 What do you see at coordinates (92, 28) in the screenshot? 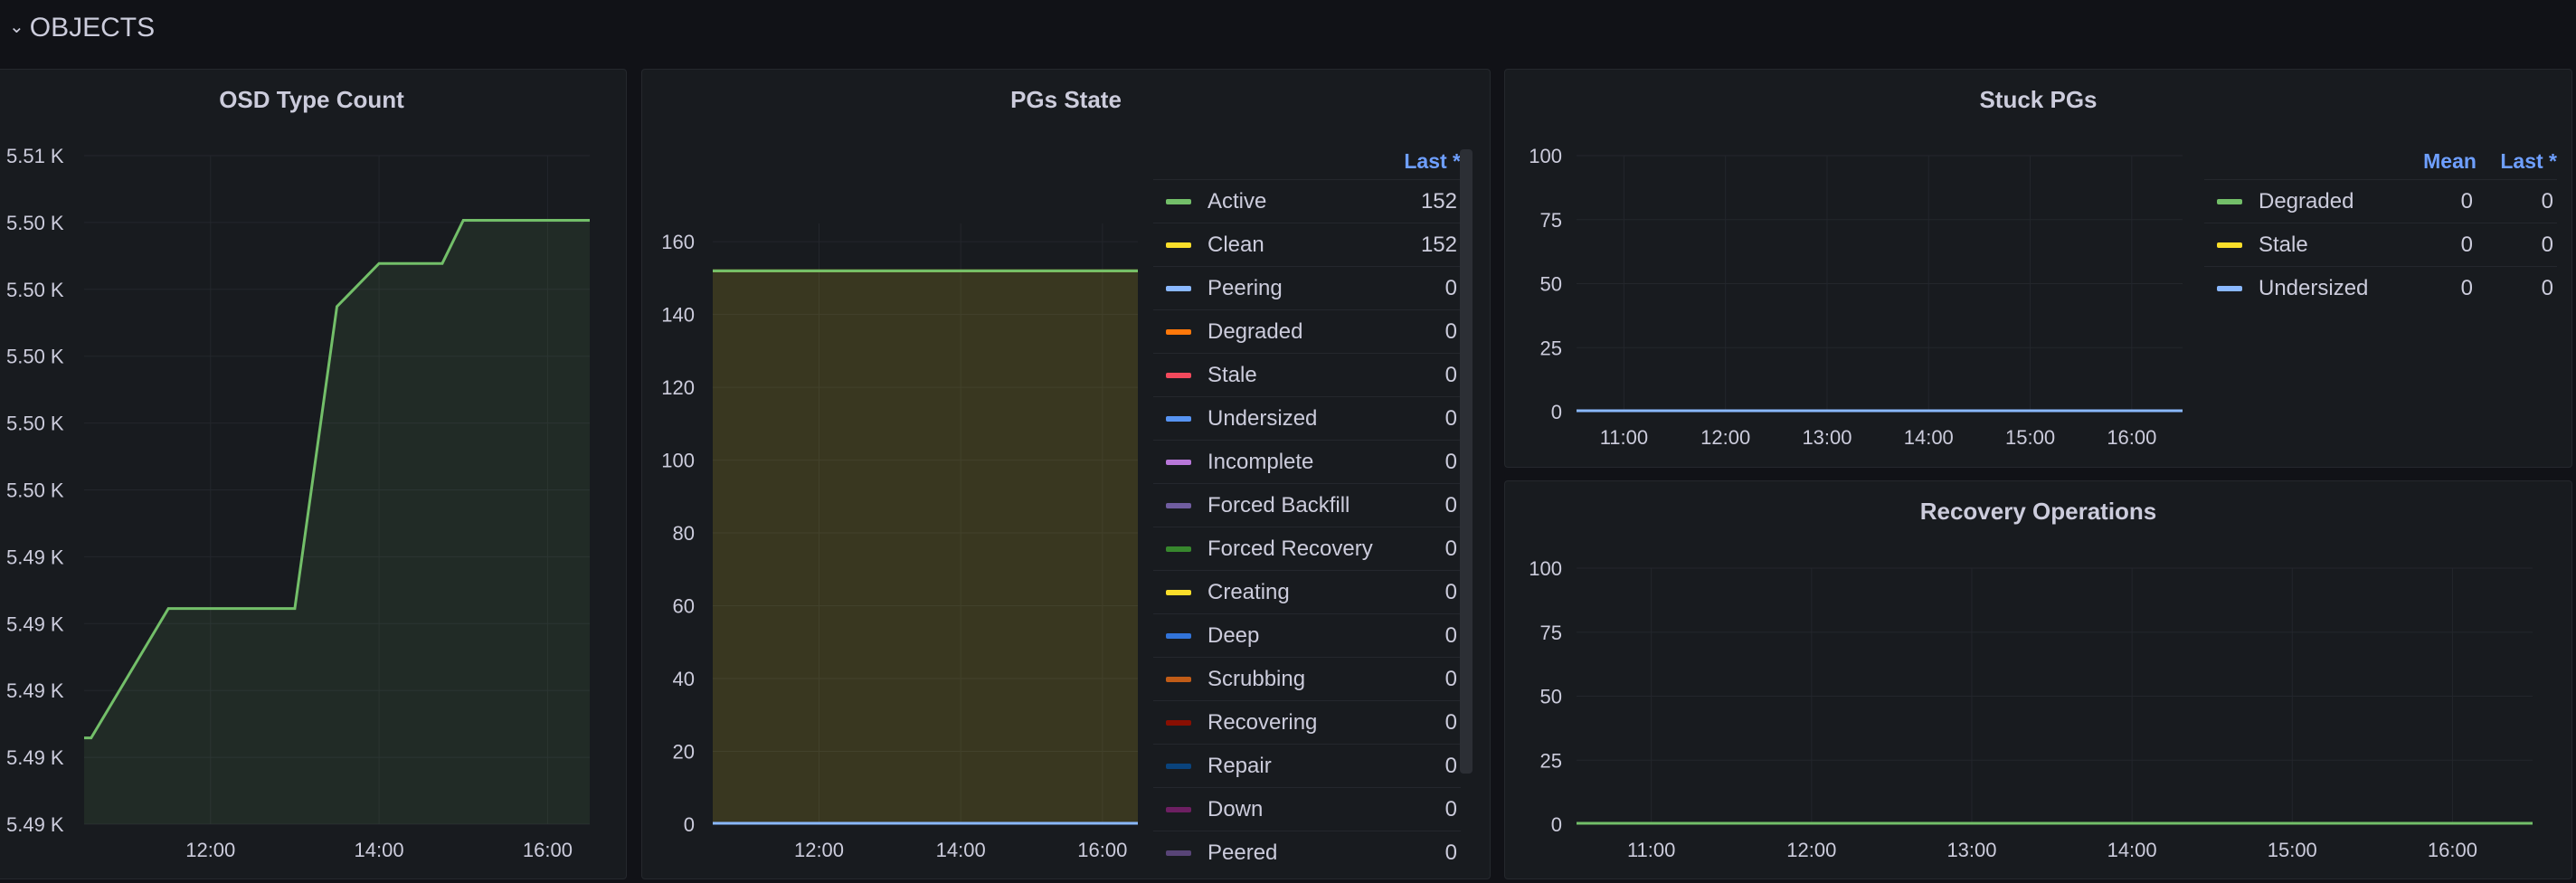
I see `row-title: OBJECTS` at bounding box center [92, 28].